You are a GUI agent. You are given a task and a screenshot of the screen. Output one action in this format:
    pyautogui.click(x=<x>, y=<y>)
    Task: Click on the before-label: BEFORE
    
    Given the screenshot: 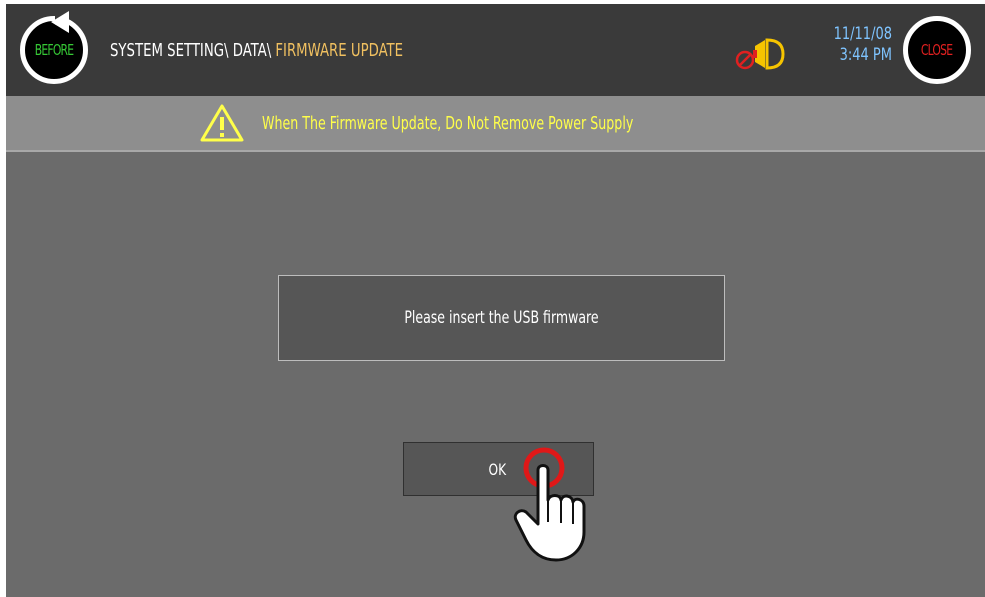 What is the action you would take?
    pyautogui.click(x=54, y=50)
    